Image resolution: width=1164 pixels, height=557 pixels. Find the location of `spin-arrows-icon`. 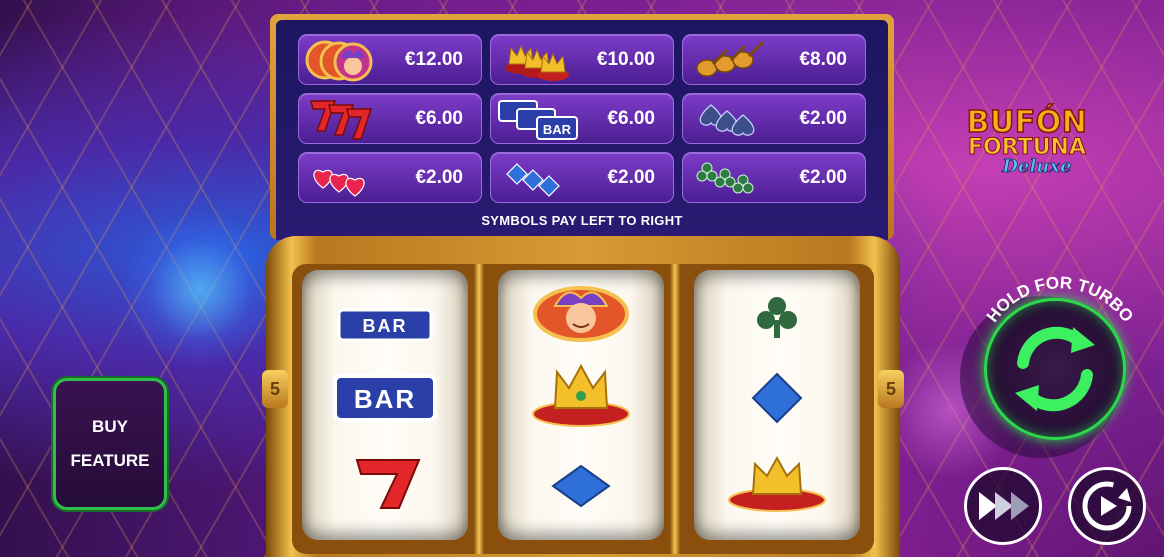

spin-arrows-icon is located at coordinates (1055, 369).